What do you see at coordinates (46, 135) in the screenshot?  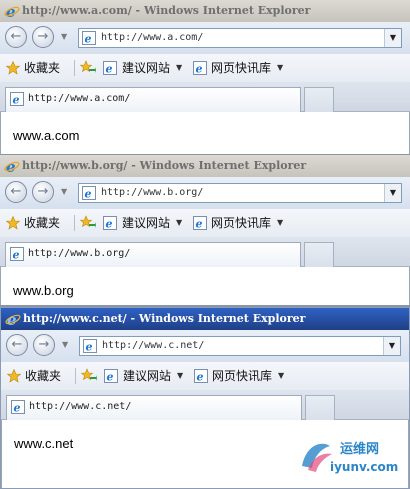 I see `page-text: www.a.com` at bounding box center [46, 135].